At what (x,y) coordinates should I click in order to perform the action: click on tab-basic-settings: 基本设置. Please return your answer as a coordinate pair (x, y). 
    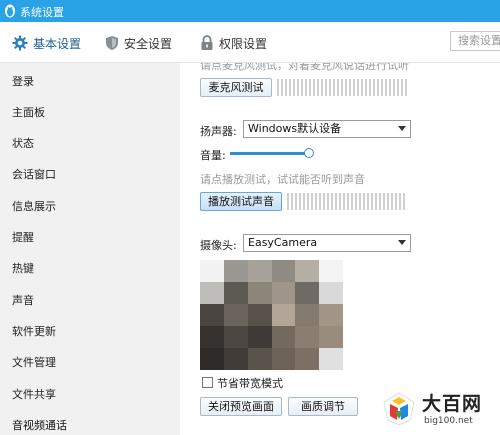
    Looking at the image, I should click on (46, 43).